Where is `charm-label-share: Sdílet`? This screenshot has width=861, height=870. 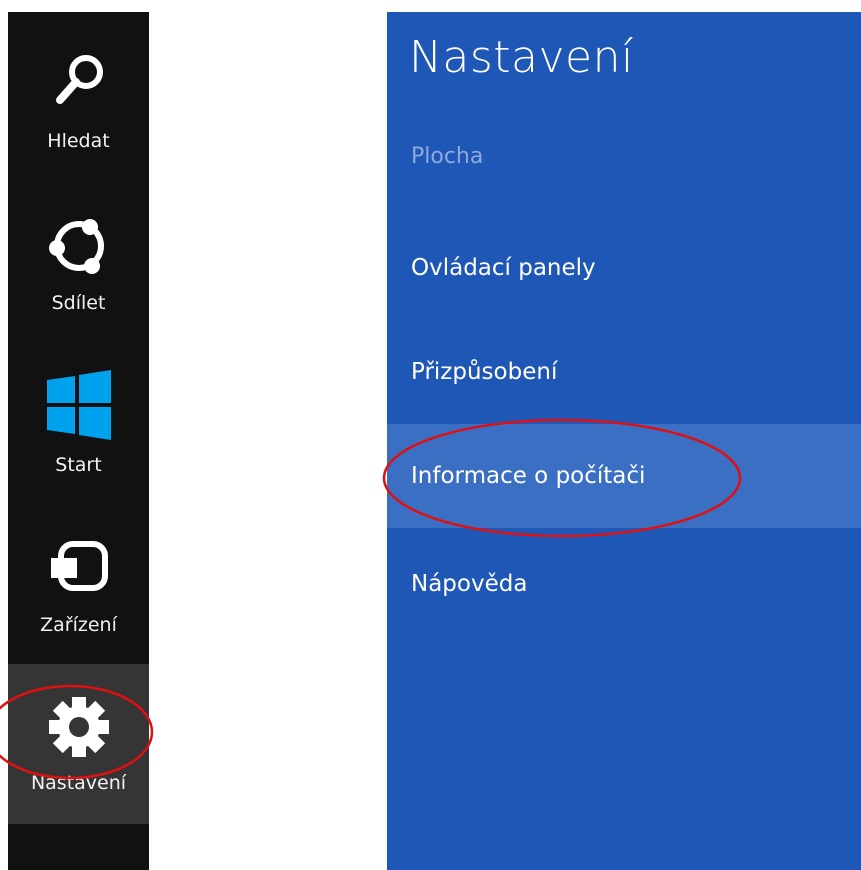
charm-label-share: Sdílet is located at coordinates (78, 303).